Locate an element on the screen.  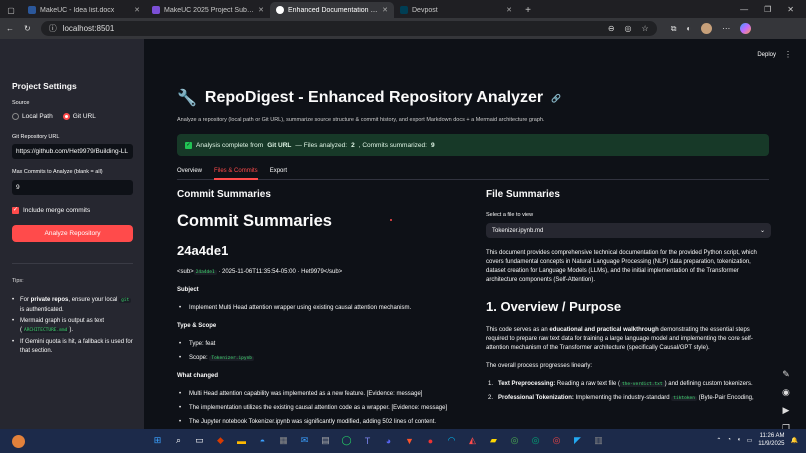
chrome-icon: ◎ is located at coordinates (514, 440).